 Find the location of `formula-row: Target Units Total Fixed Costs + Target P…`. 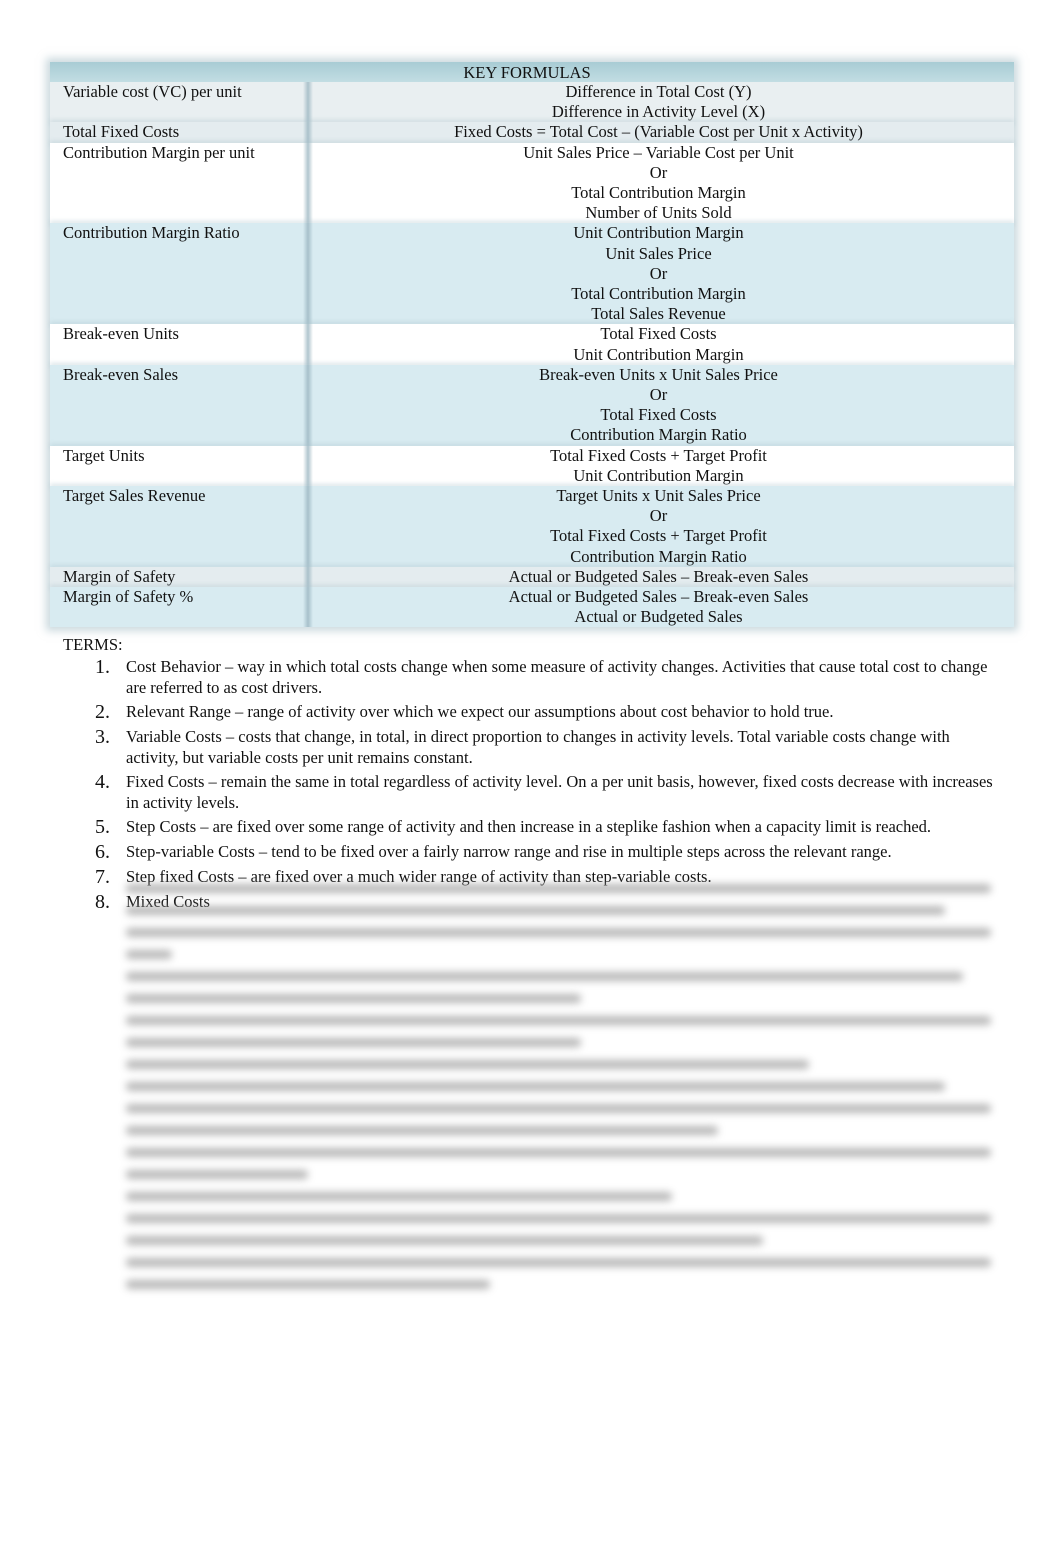

formula-row: Target Units Total Fixed Costs + Target P… is located at coordinates (532, 466).